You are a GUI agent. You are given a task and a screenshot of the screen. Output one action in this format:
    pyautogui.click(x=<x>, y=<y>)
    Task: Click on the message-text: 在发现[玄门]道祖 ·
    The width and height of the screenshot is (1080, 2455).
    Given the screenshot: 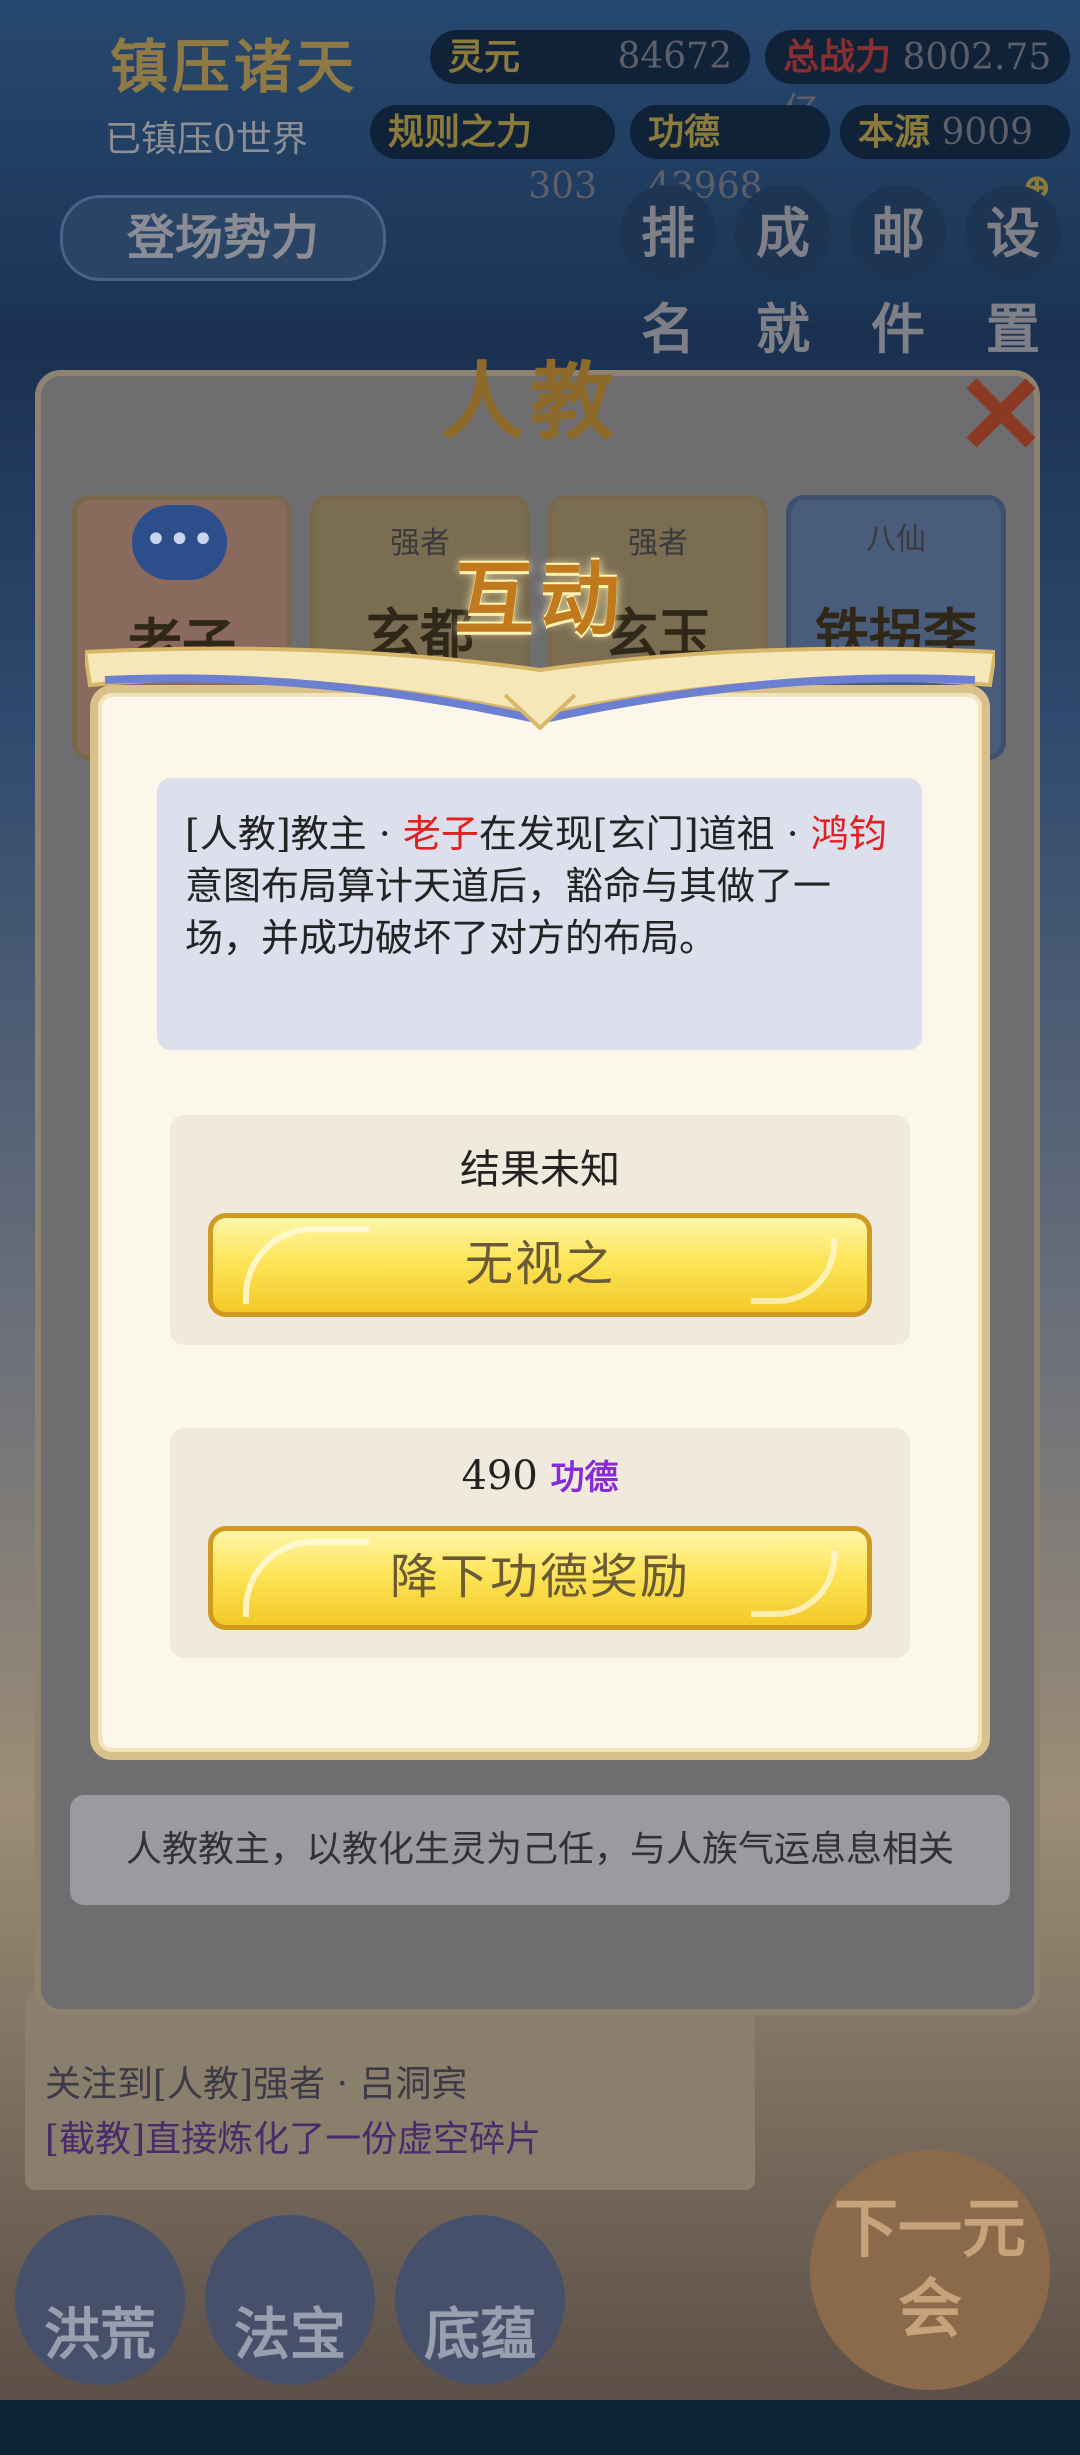 What is the action you would take?
    pyautogui.click(x=644, y=834)
    